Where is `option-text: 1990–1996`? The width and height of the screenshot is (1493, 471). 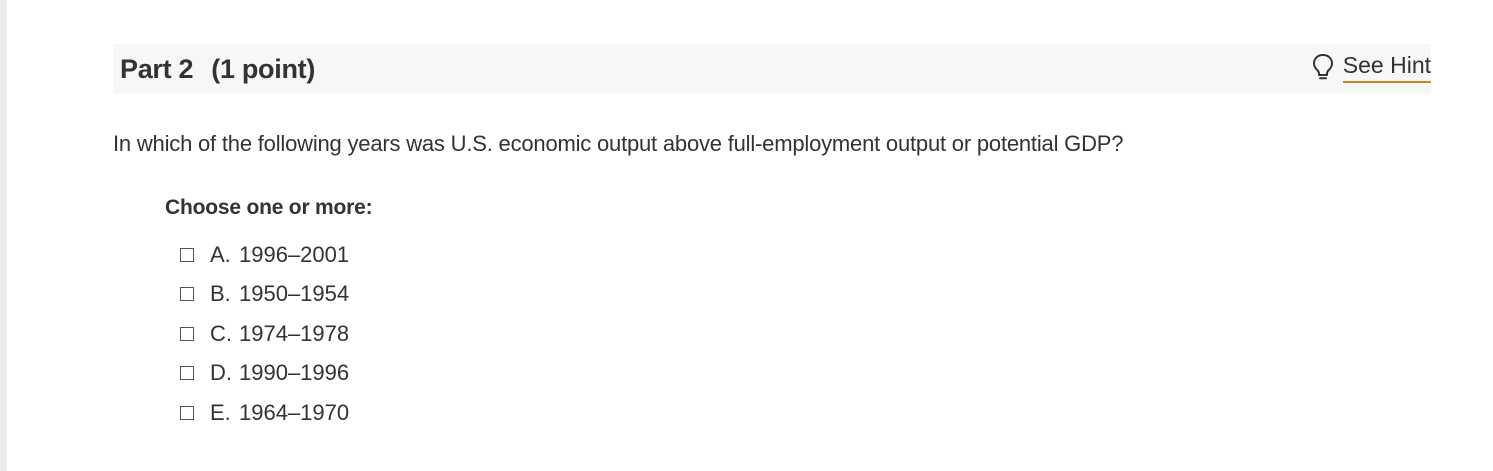
option-text: 1990–1996 is located at coordinates (294, 373).